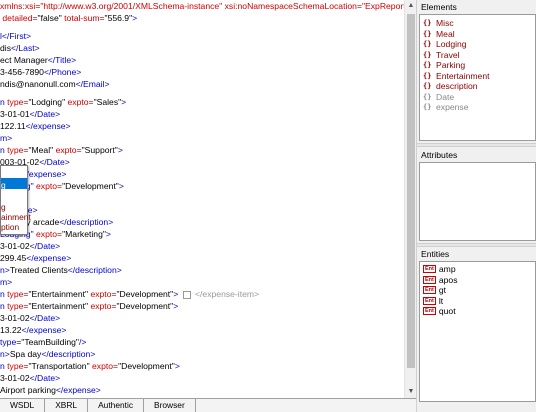  I want to click on element-item: {} Parking, so click(444, 65).